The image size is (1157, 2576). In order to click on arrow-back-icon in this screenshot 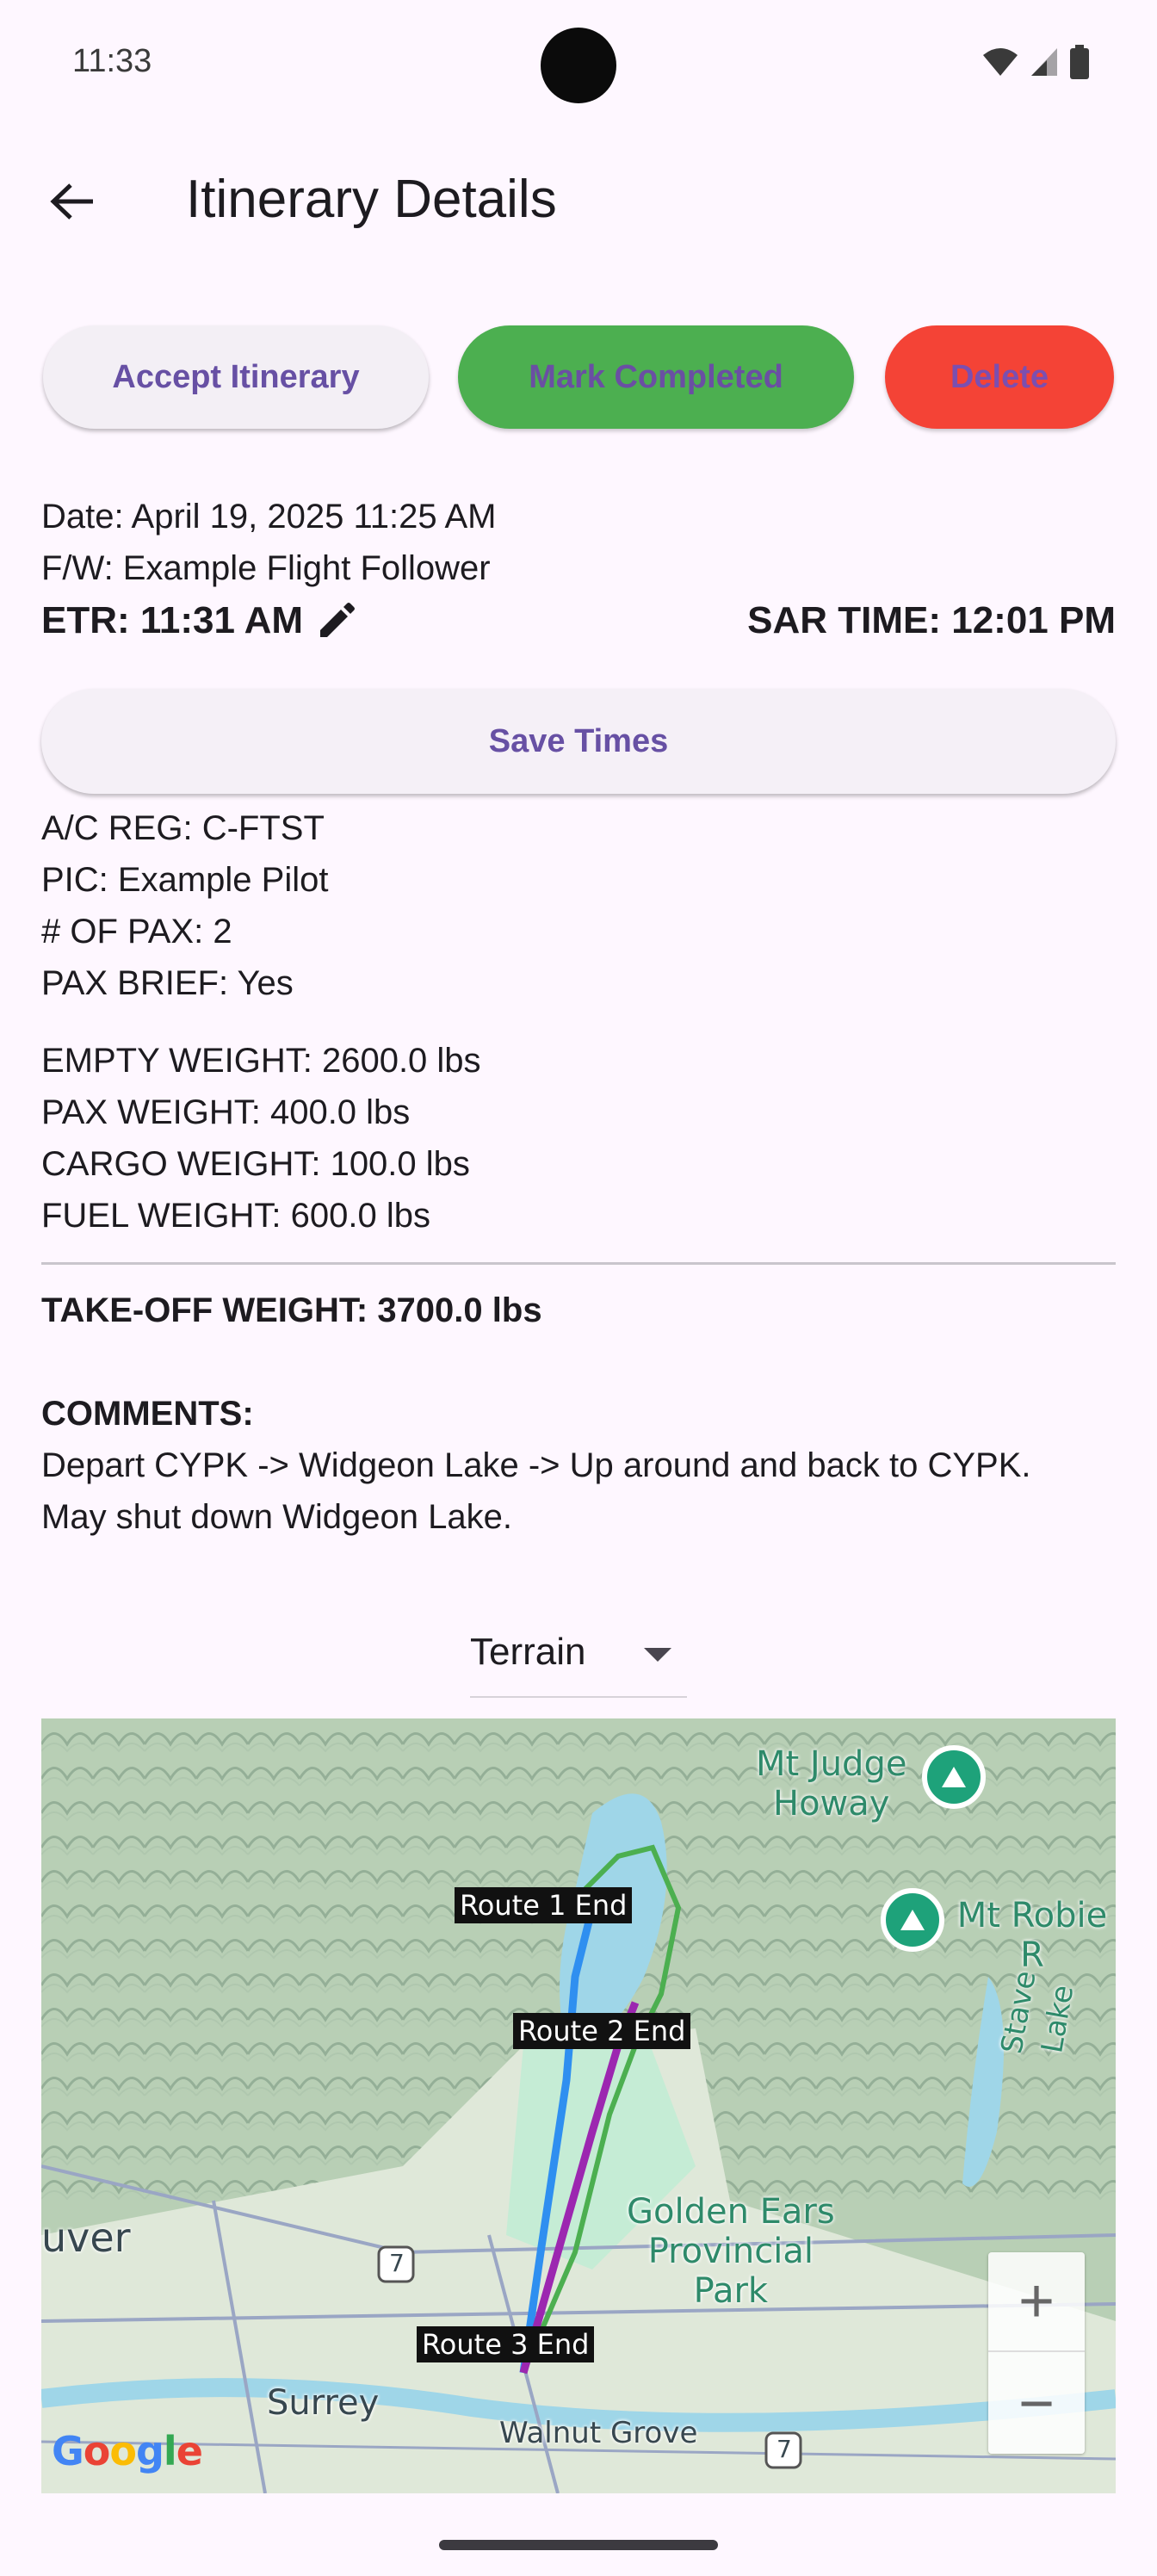, I will do `click(72, 202)`.